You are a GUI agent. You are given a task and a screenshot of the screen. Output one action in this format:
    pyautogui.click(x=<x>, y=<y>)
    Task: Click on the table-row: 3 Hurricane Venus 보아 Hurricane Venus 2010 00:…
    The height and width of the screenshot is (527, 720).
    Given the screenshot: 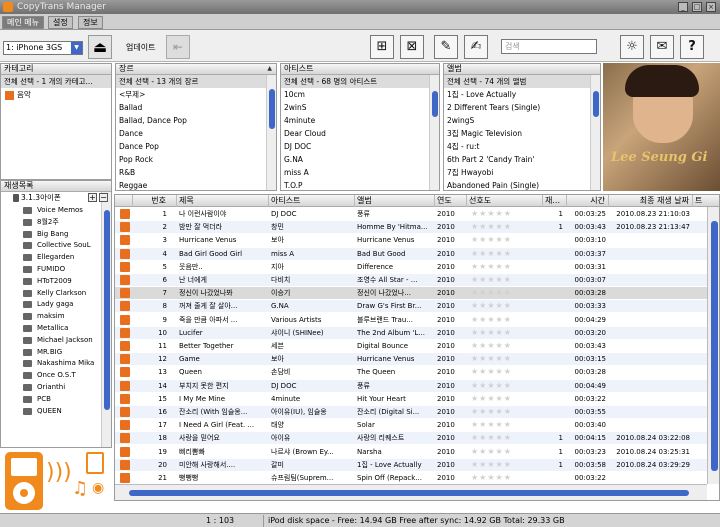 What is the action you would take?
    pyautogui.click(x=411, y=240)
    